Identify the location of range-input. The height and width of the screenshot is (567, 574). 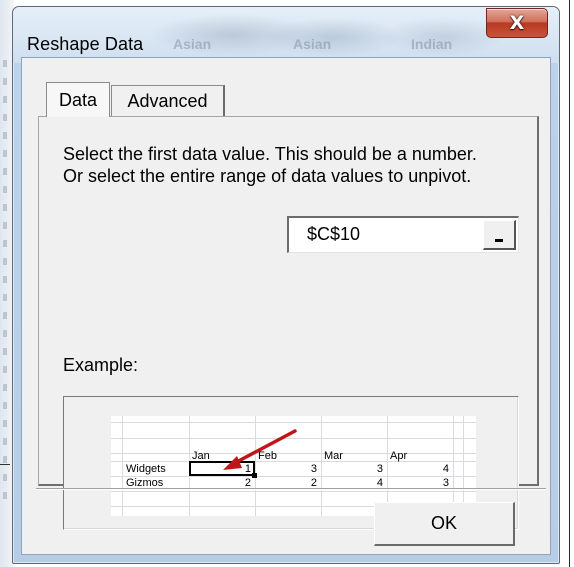
(384, 234).